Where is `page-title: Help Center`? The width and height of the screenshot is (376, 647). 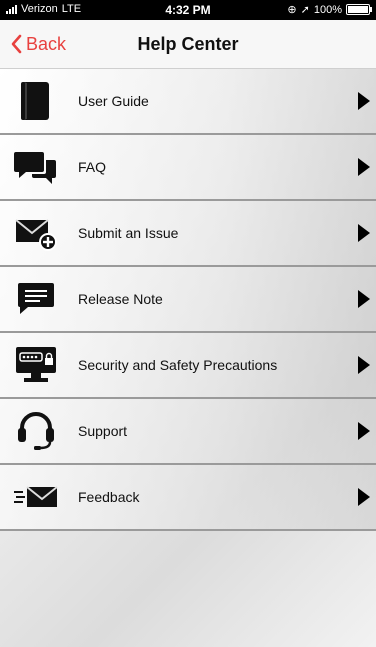 page-title: Help Center is located at coordinates (188, 44).